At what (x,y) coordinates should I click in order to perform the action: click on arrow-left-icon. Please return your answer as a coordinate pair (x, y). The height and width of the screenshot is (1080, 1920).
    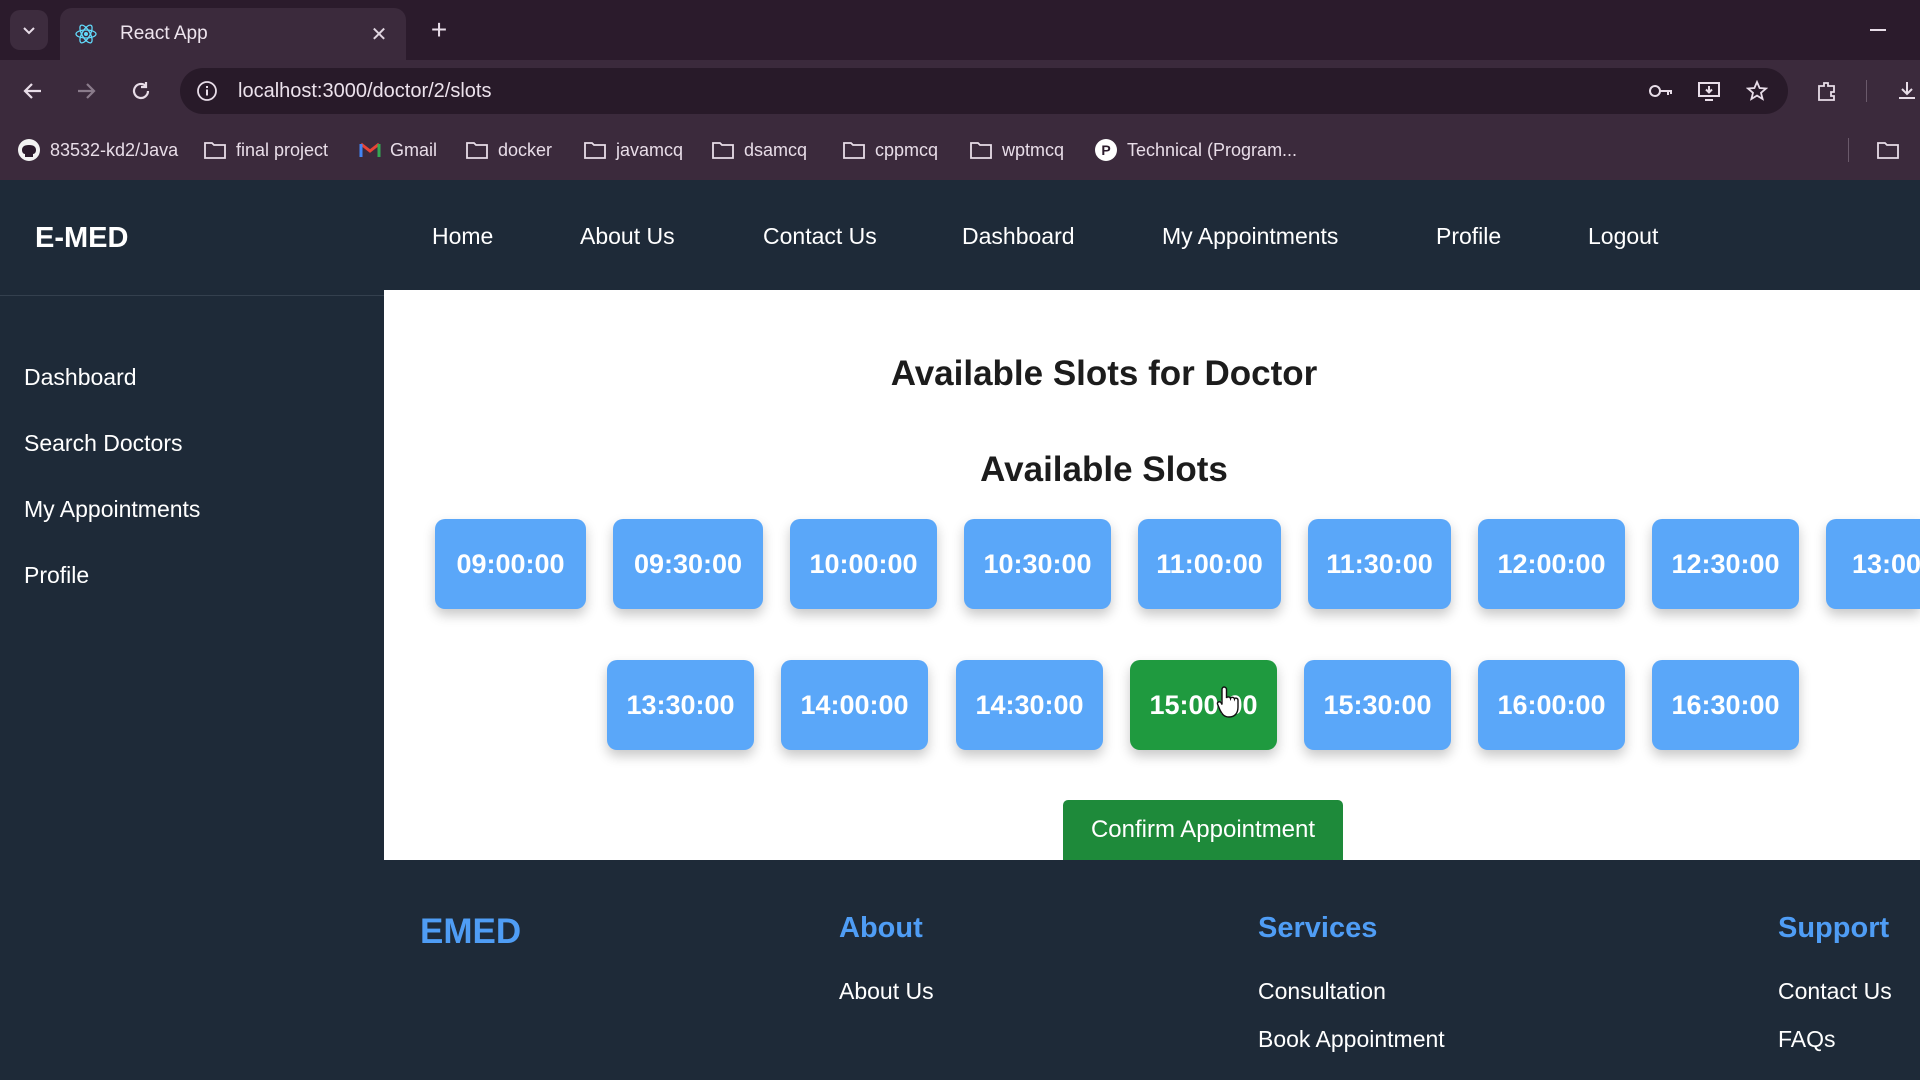
    Looking at the image, I should click on (32, 91).